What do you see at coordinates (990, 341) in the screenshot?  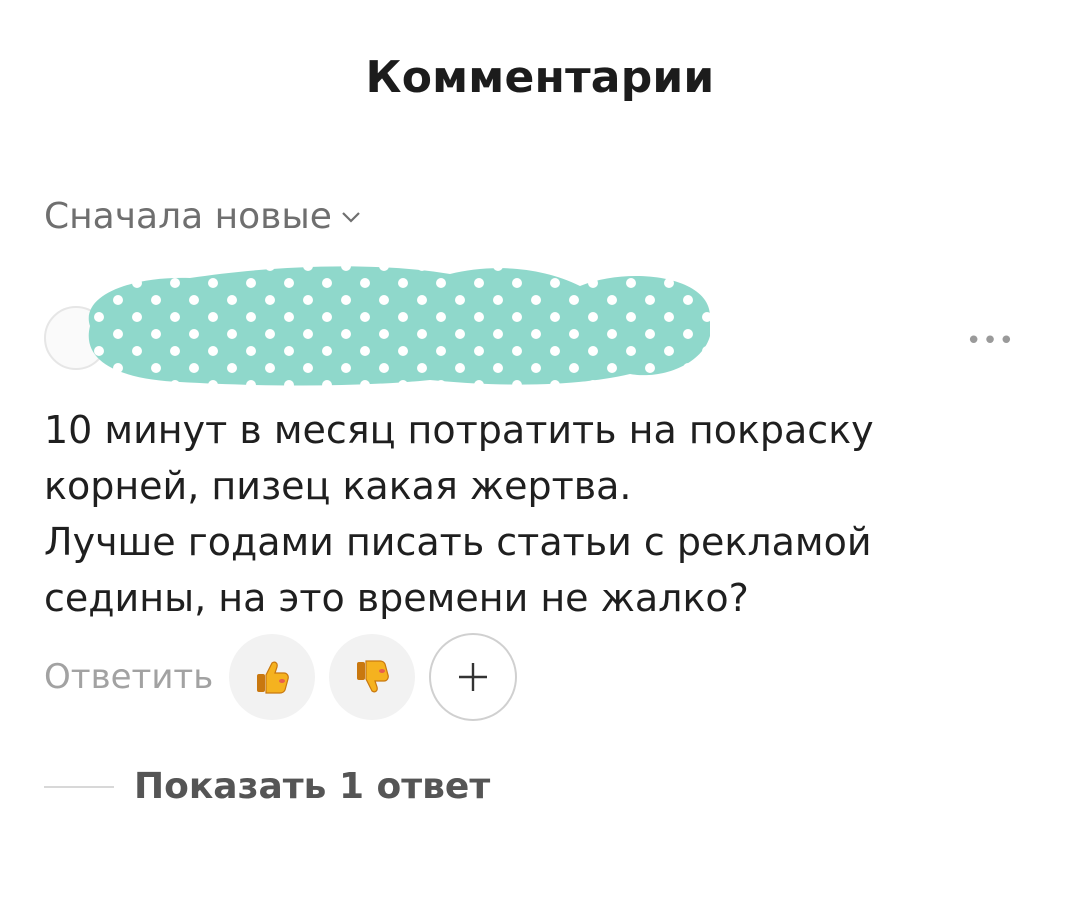 I see `more-options-button: •••` at bounding box center [990, 341].